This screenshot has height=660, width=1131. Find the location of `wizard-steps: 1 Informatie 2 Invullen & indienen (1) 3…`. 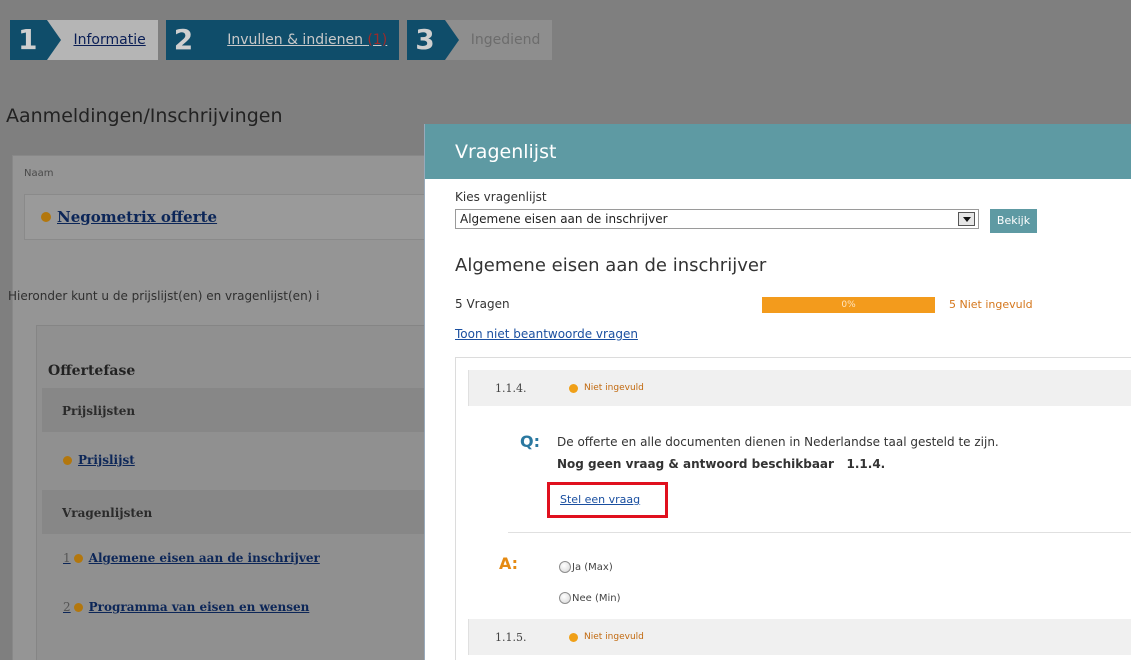

wizard-steps: 1 Informatie 2 Invullen & indienen (1) 3… is located at coordinates (285, 40).